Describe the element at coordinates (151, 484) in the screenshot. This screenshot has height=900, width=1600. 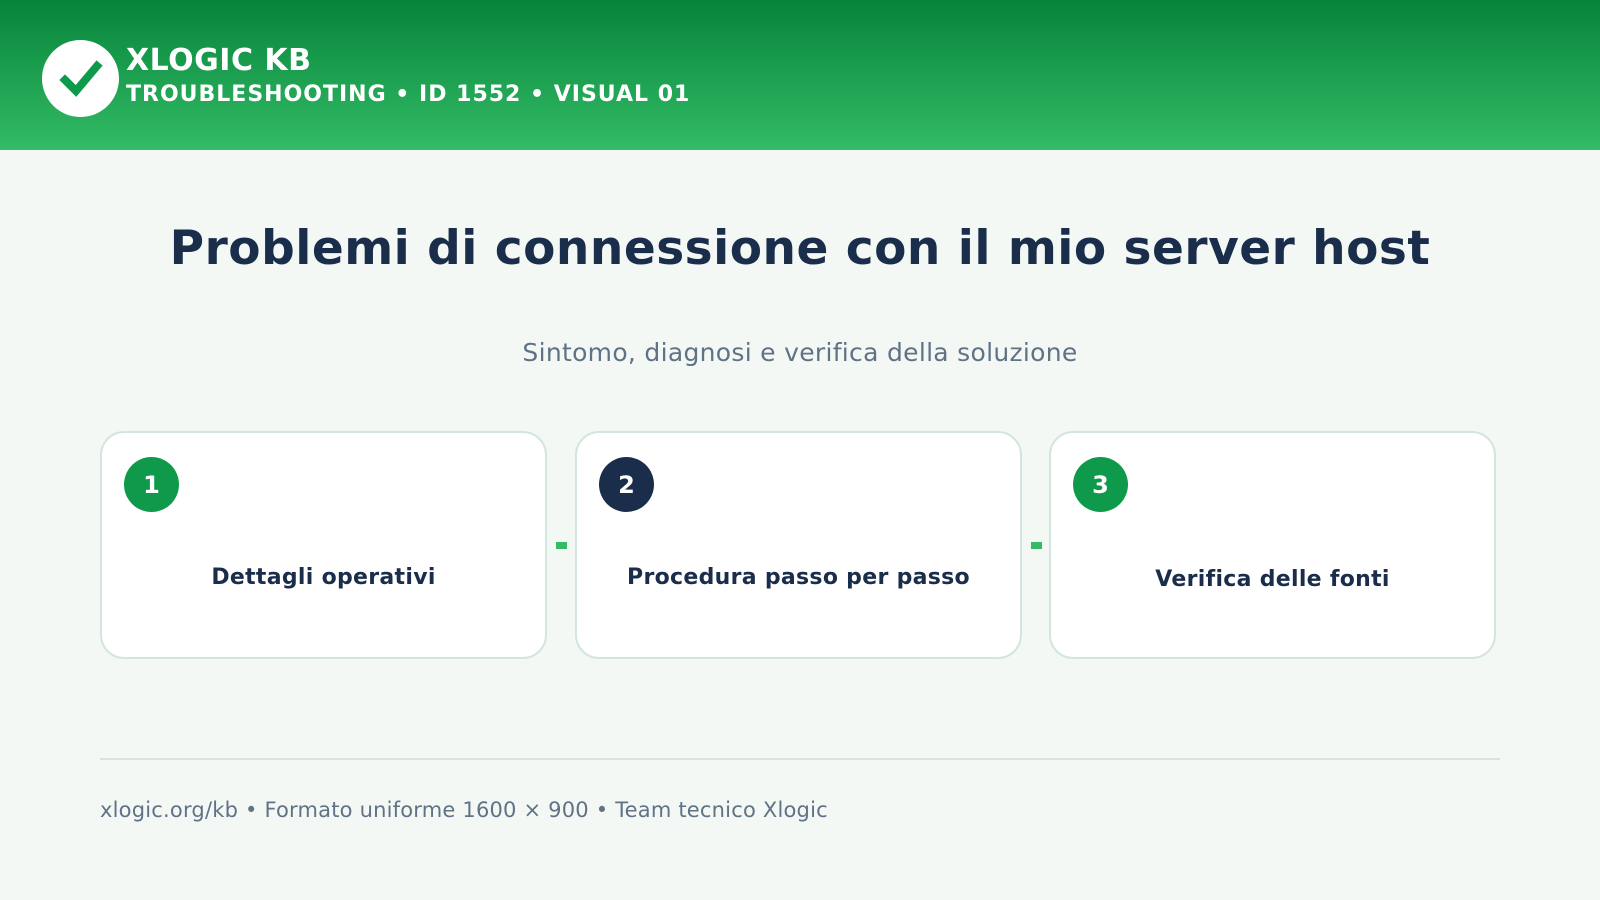
I see `step-number-badge-1: 1` at that location.